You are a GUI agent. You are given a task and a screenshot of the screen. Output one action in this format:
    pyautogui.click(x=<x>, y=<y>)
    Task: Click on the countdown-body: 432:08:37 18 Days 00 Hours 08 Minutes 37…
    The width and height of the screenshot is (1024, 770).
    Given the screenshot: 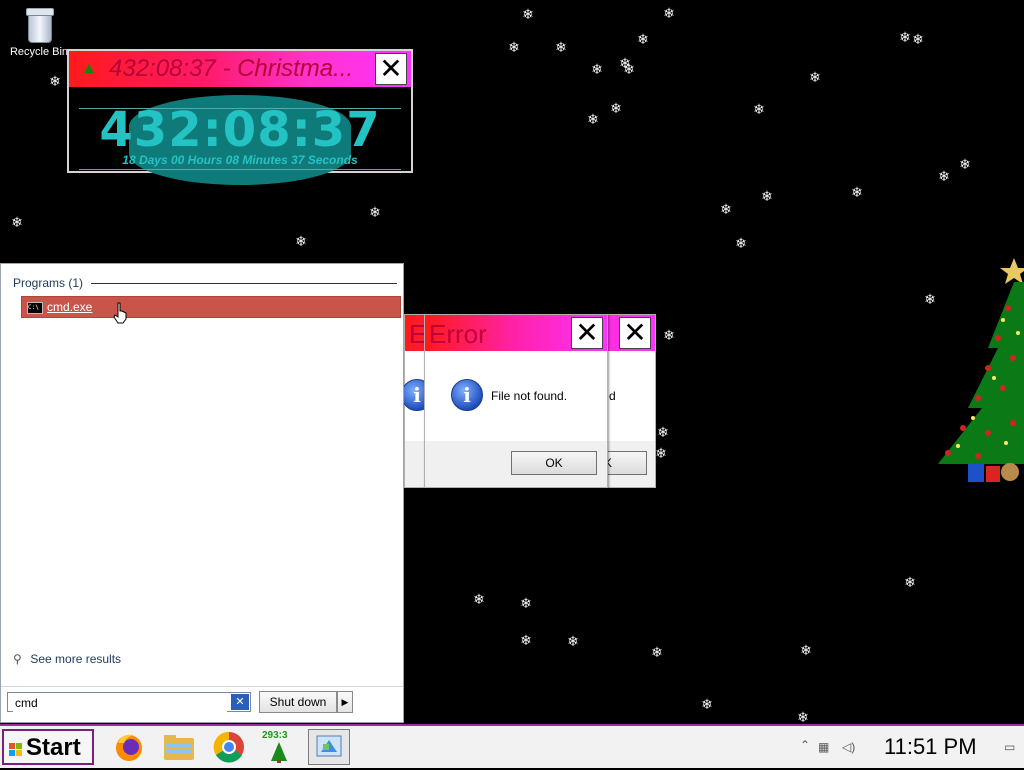 What is the action you would take?
    pyautogui.click(x=240, y=136)
    